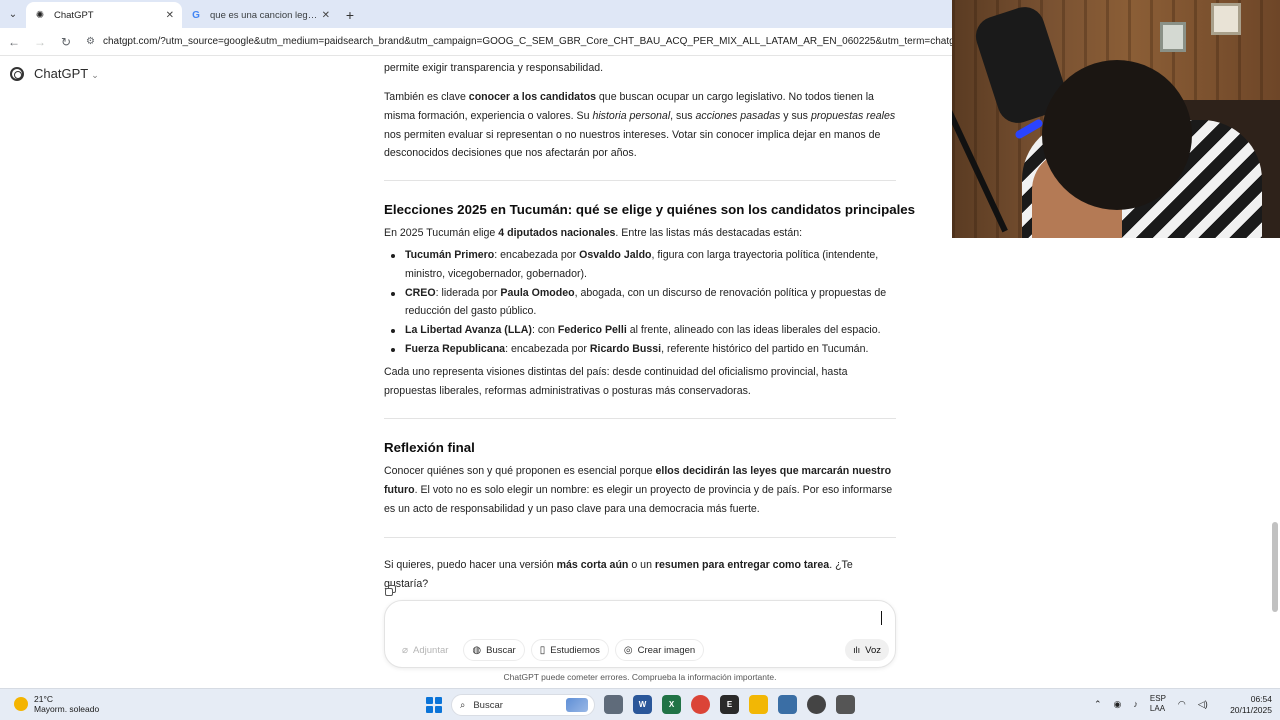  Describe the element at coordinates (450, 255) in the screenshot. I see `party-name: Tucumán Primero` at that location.